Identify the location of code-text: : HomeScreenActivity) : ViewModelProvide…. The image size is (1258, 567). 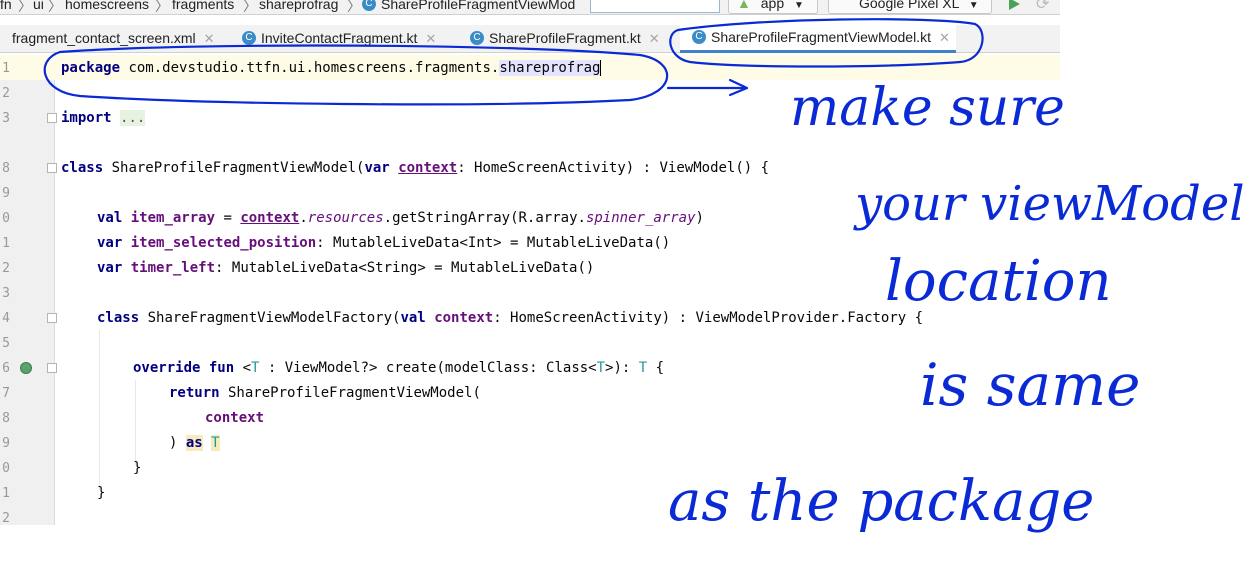
(708, 318).